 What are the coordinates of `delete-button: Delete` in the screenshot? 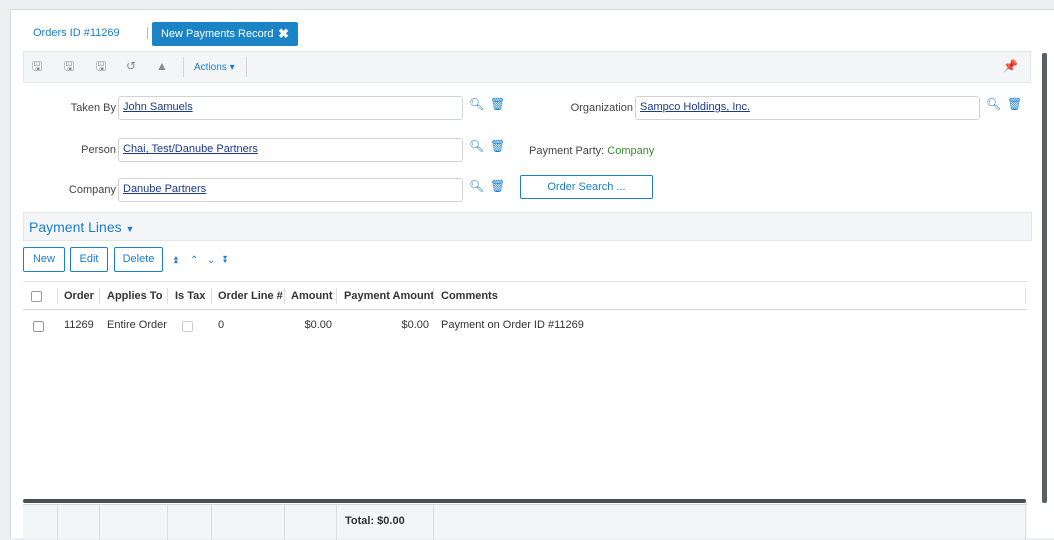 It's located at (138, 259).